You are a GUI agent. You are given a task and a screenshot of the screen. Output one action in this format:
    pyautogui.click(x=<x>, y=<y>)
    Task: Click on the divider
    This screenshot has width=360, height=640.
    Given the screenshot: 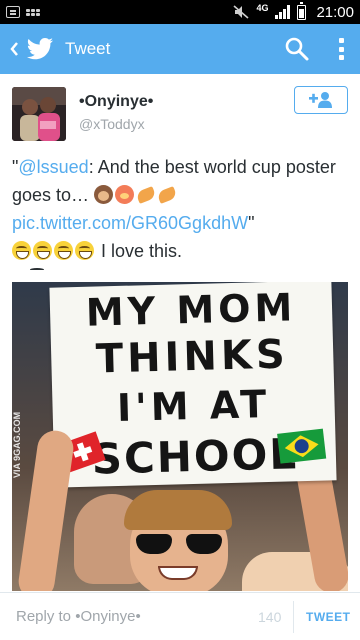 What is the action you would take?
    pyautogui.click(x=293, y=617)
    